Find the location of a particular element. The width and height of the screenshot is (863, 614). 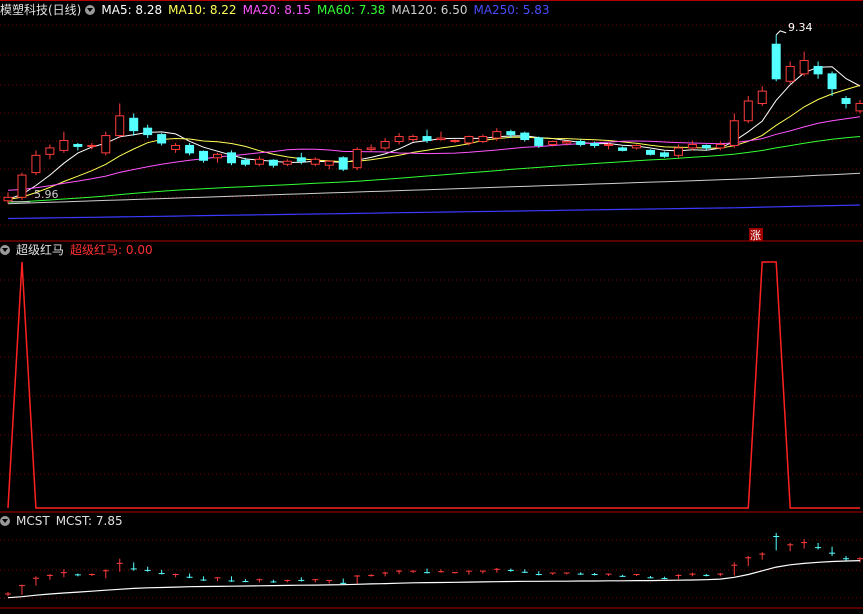

ma120-label: MA120: 6.50 is located at coordinates (429, 10).